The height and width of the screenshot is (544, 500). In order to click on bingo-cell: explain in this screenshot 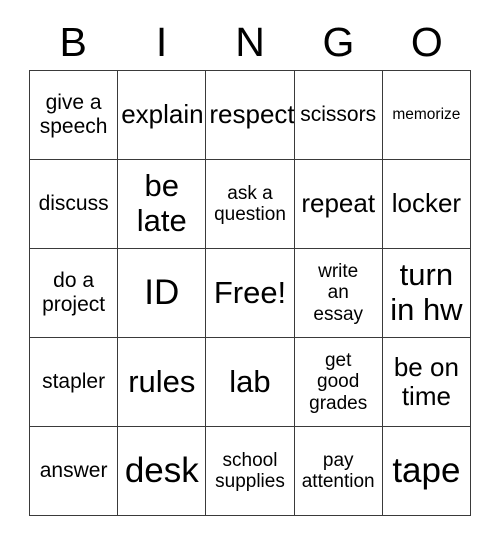, I will do `click(162, 115)`.